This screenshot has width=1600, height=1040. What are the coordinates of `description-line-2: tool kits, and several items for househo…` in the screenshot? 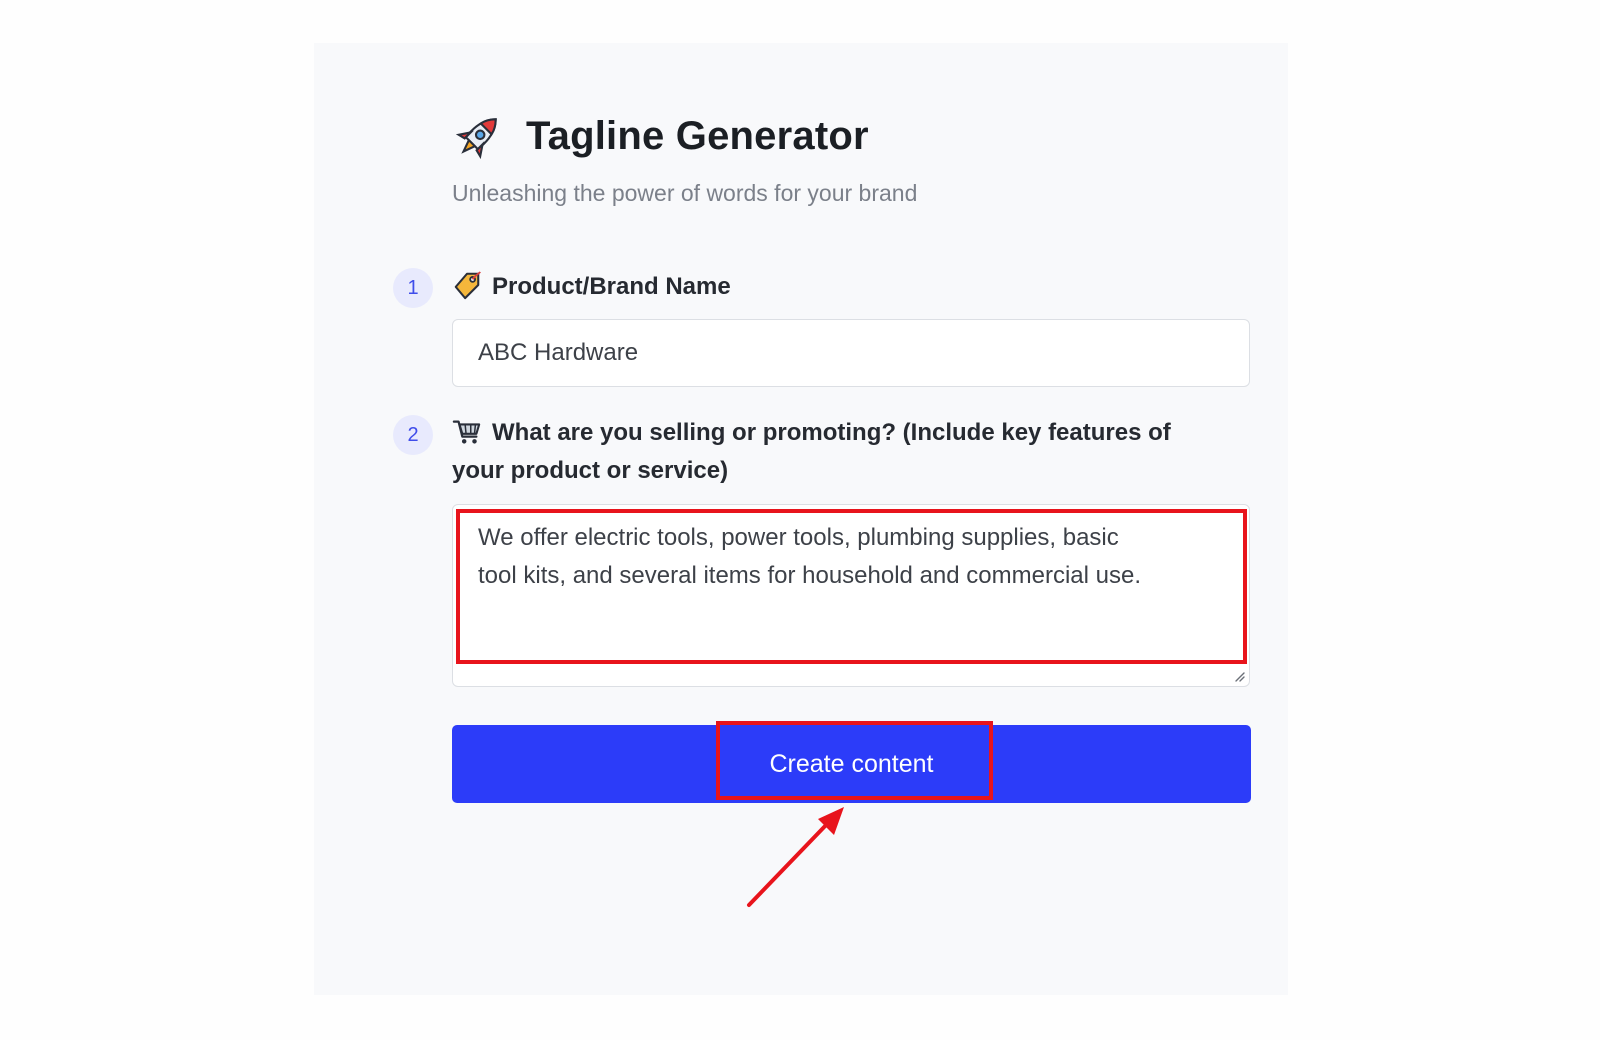 It's located at (809, 575).